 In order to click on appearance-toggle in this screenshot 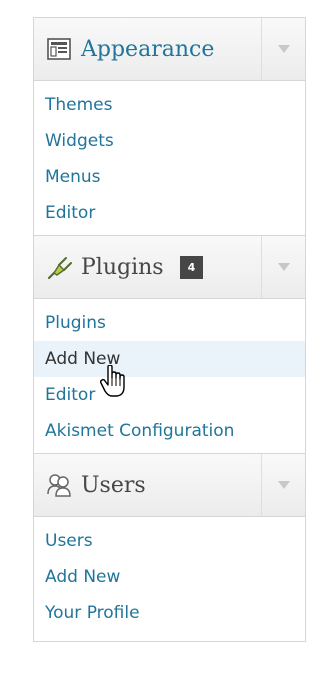, I will do `click(283, 49)`.